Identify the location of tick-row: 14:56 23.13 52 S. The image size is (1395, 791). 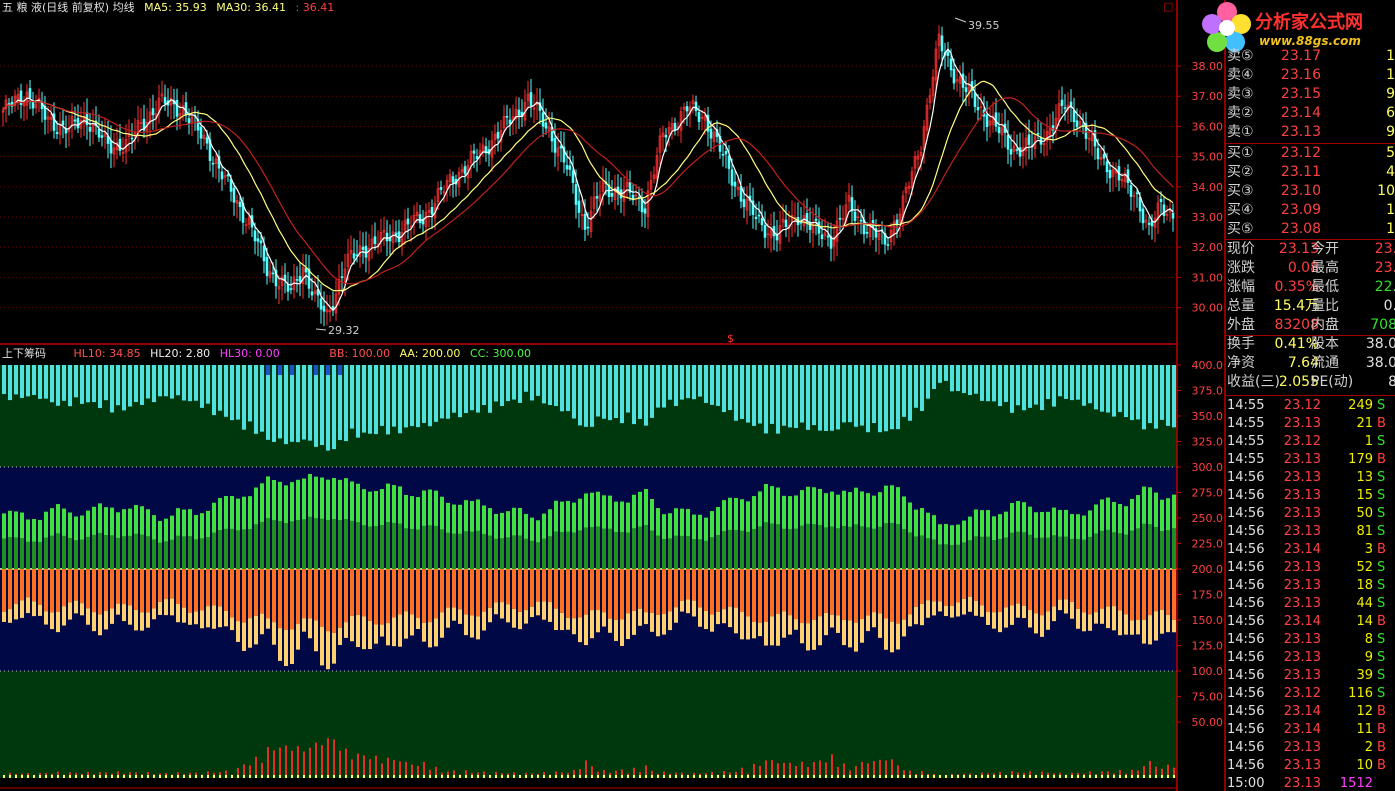
(1306, 568).